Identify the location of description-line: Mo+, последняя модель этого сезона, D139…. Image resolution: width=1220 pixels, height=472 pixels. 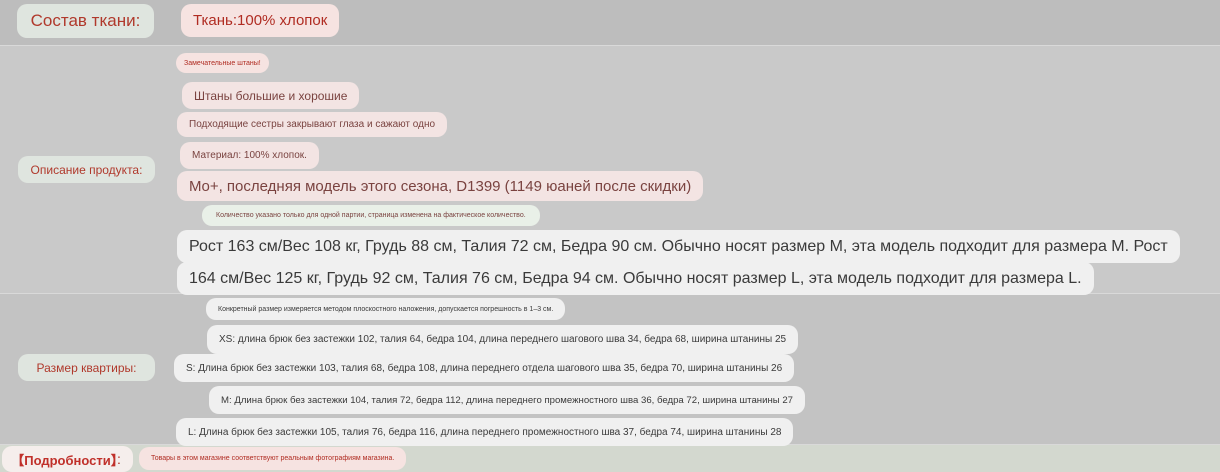
(440, 186).